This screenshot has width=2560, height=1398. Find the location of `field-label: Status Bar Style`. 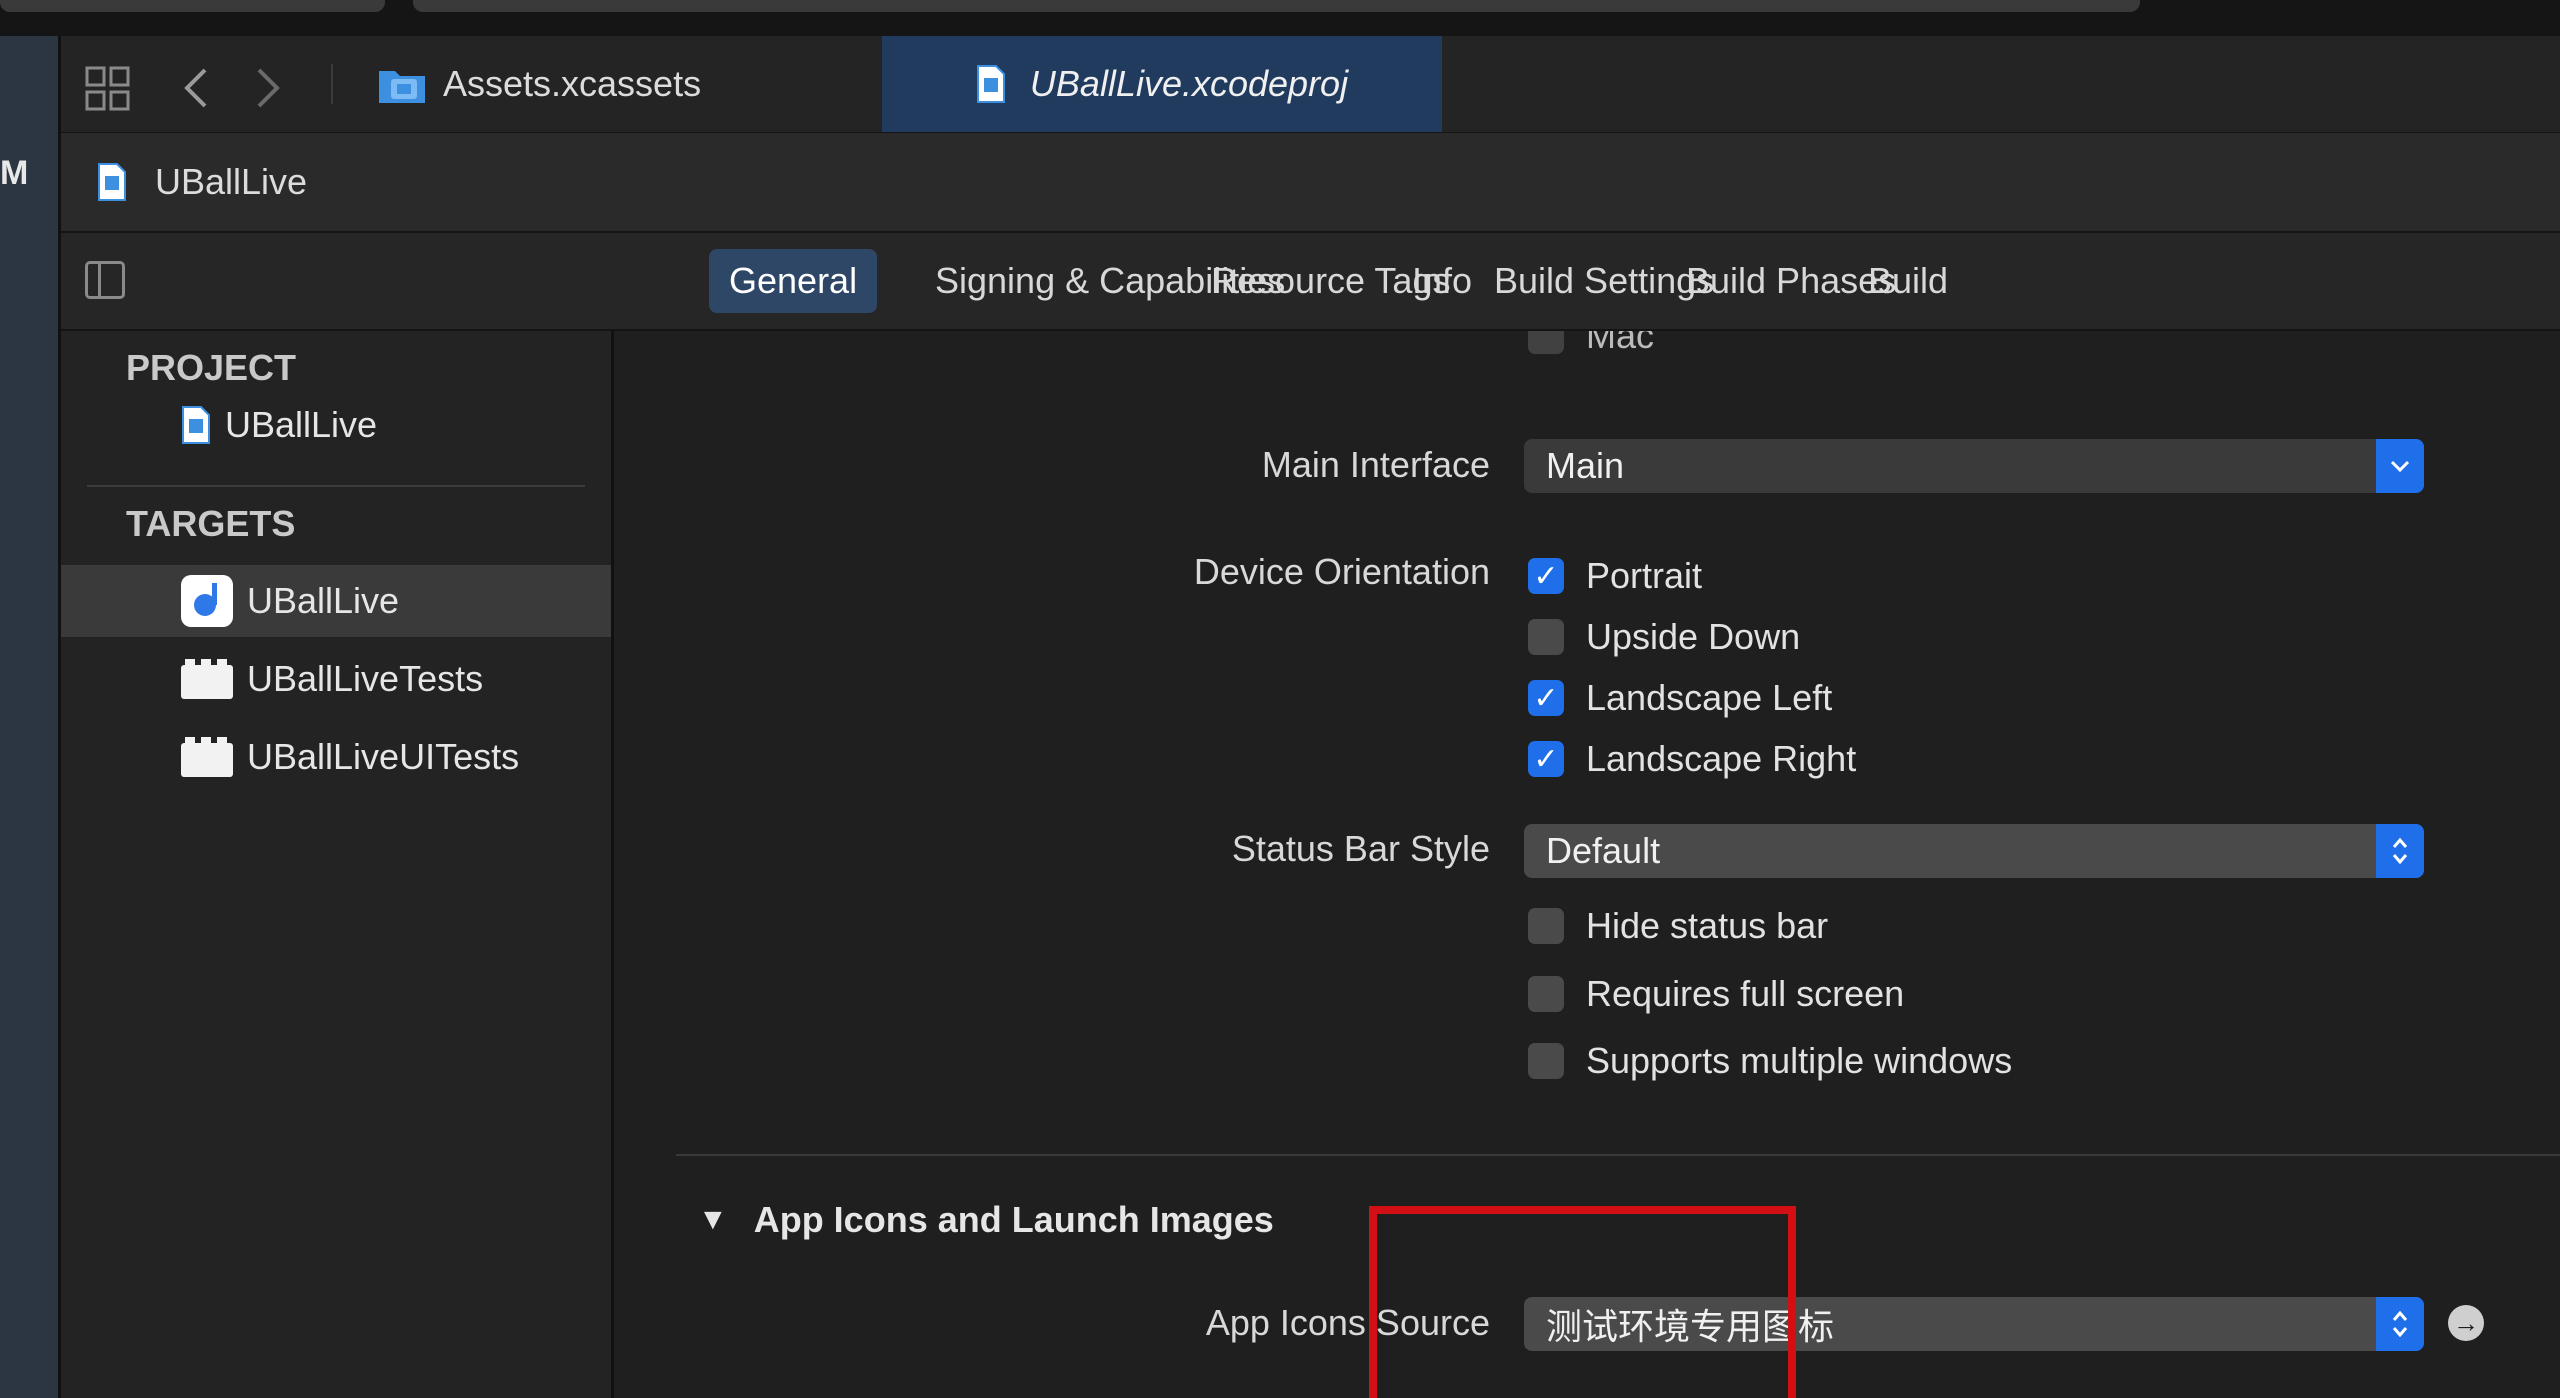

field-label: Status Bar Style is located at coordinates (1360, 848).